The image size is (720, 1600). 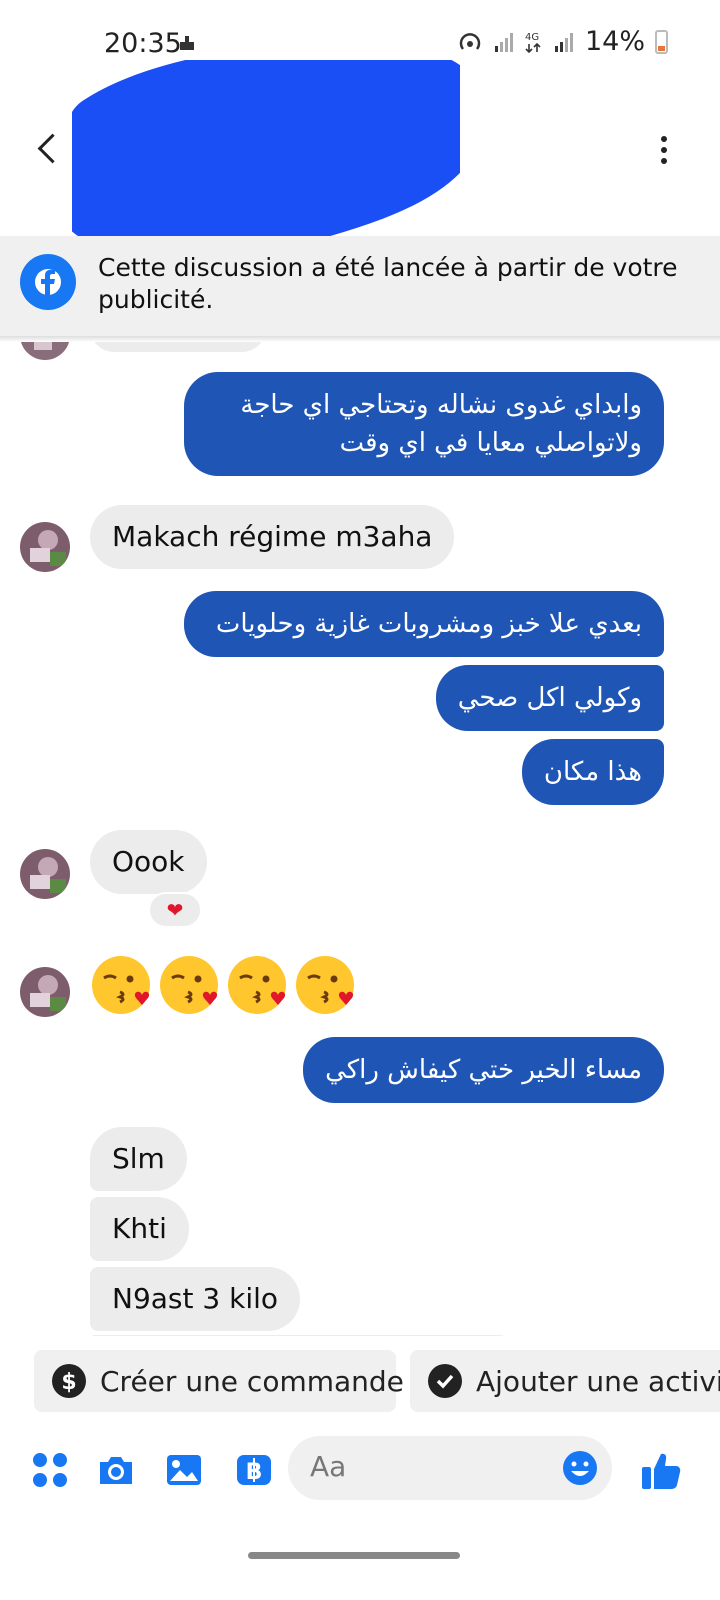 What do you see at coordinates (661, 1471) in the screenshot?
I see `like-icon` at bounding box center [661, 1471].